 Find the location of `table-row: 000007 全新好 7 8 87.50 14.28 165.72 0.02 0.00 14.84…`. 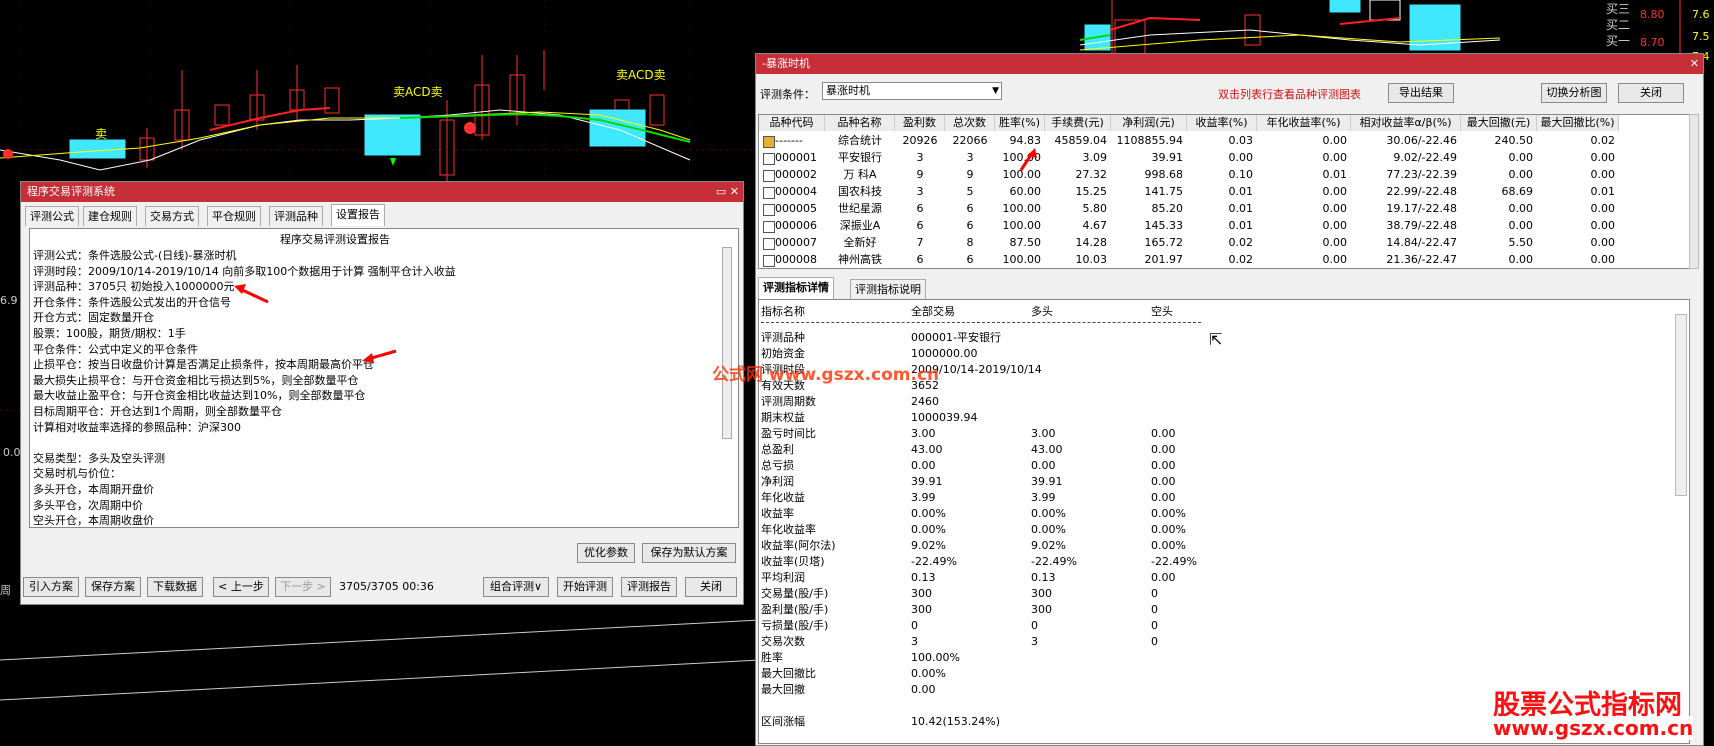

table-row: 000007 全新好 7 8 87.50 14.28 165.72 0.02 0.00 14.84… is located at coordinates (1224, 243).